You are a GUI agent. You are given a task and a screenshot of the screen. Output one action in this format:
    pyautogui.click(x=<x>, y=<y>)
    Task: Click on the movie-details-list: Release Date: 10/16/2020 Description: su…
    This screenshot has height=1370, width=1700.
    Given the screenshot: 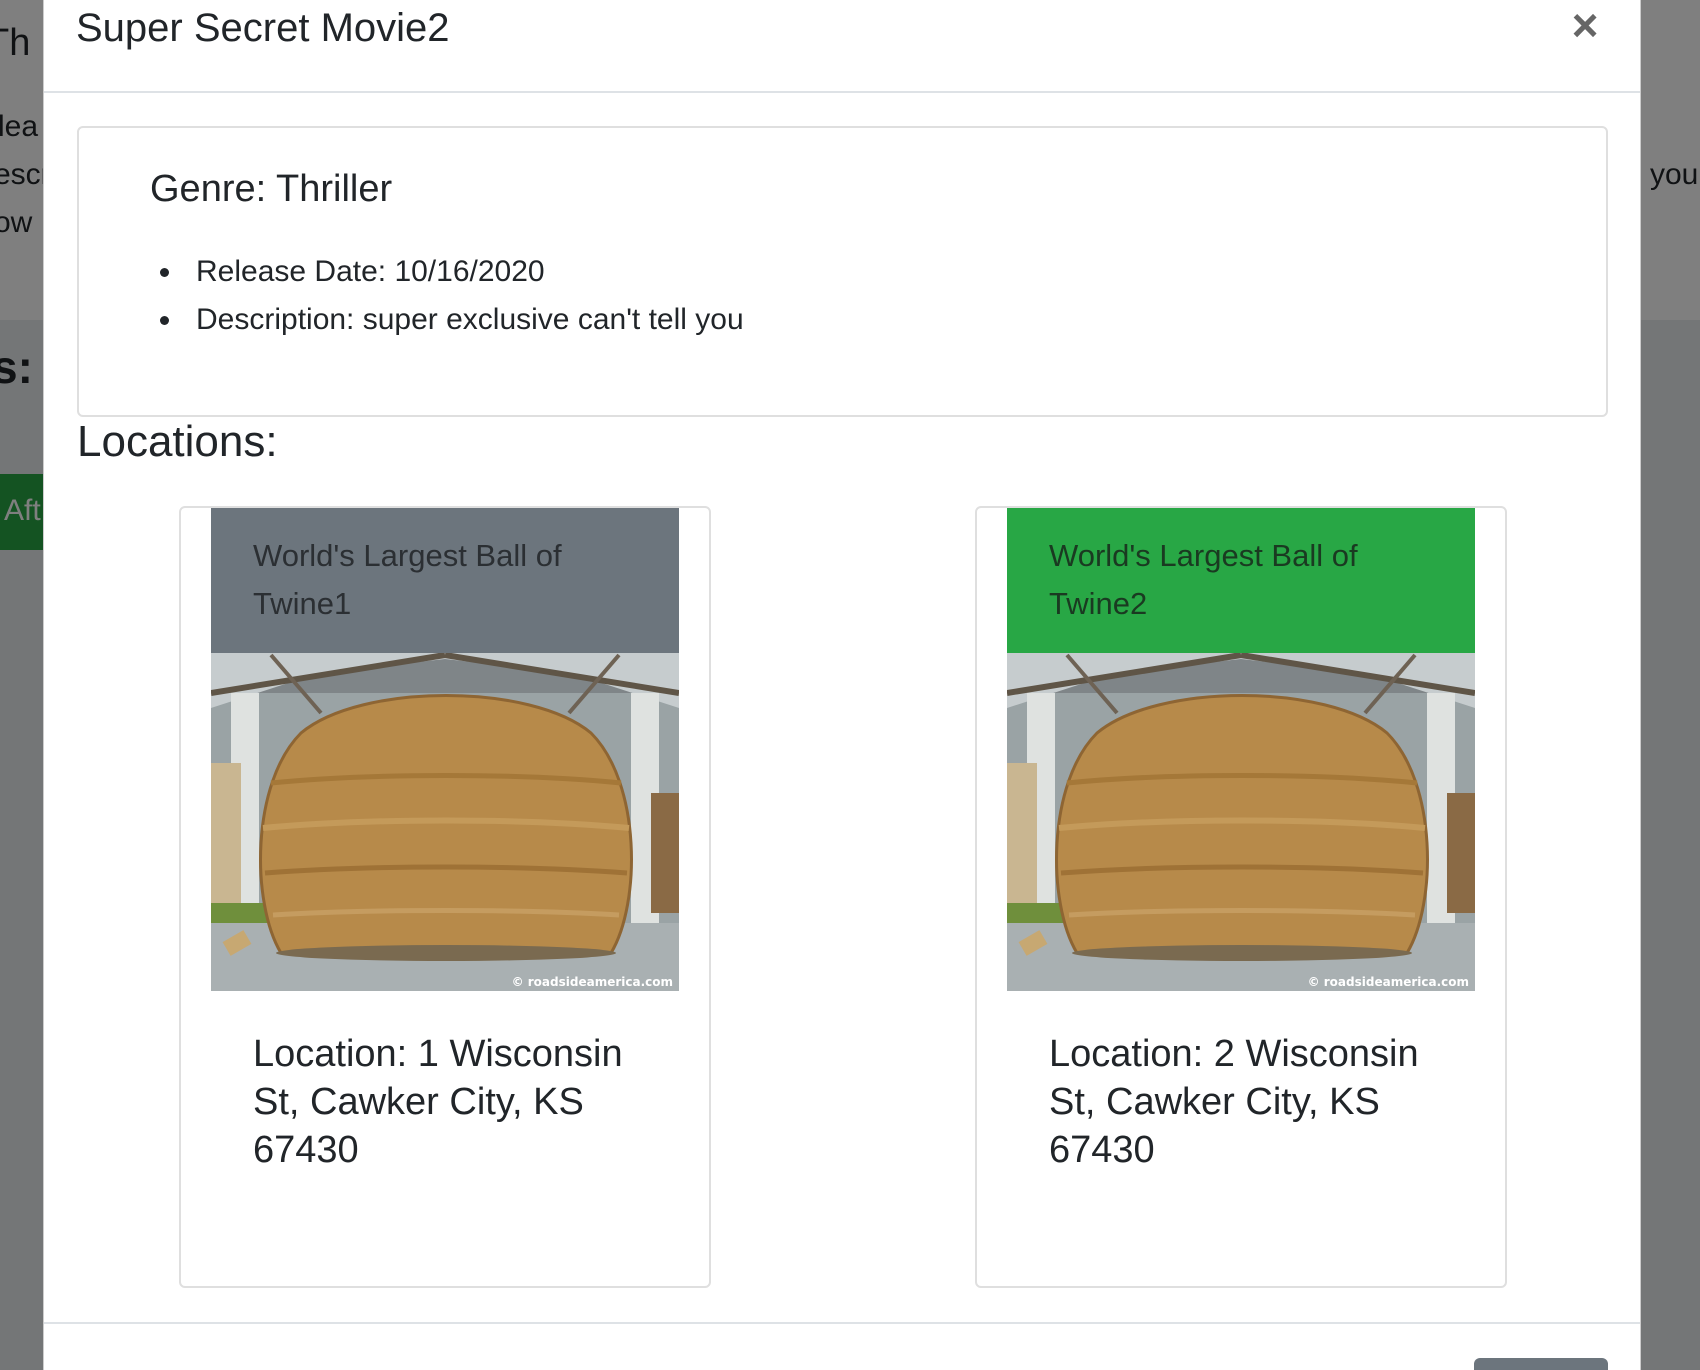 What is the action you would take?
    pyautogui.click(x=452, y=296)
    